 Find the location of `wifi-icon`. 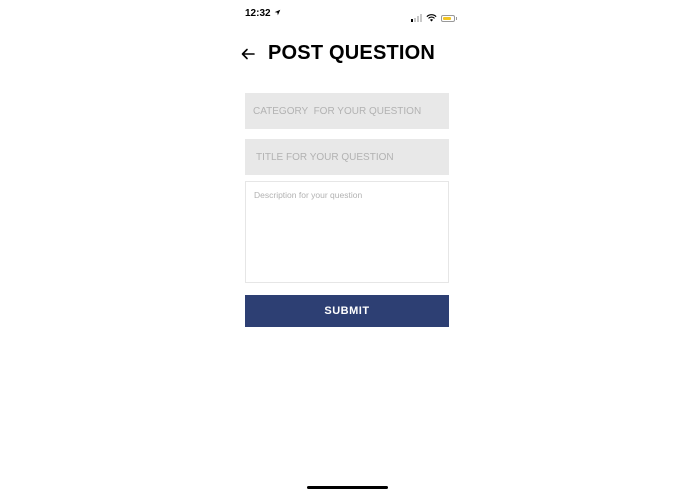

wifi-icon is located at coordinates (431, 18).